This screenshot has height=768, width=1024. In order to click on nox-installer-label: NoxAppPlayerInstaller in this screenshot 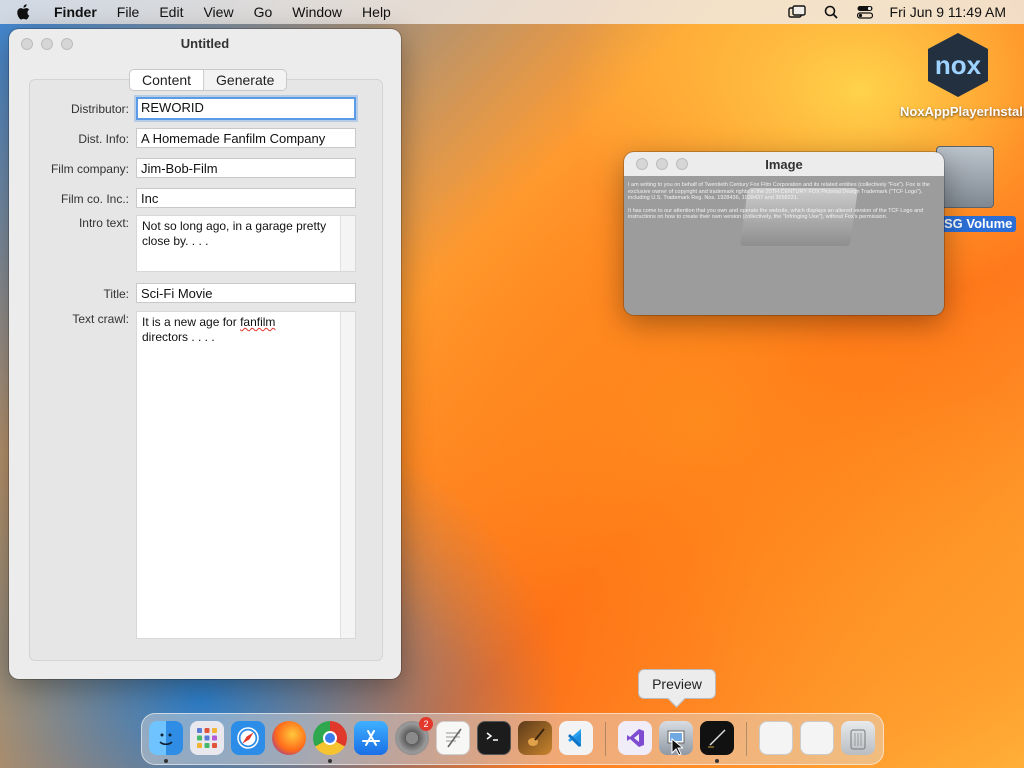, I will do `click(962, 111)`.